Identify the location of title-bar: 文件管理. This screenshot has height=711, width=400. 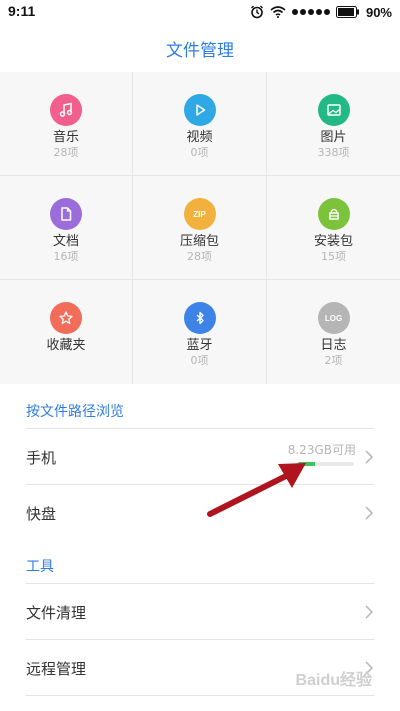
(200, 48).